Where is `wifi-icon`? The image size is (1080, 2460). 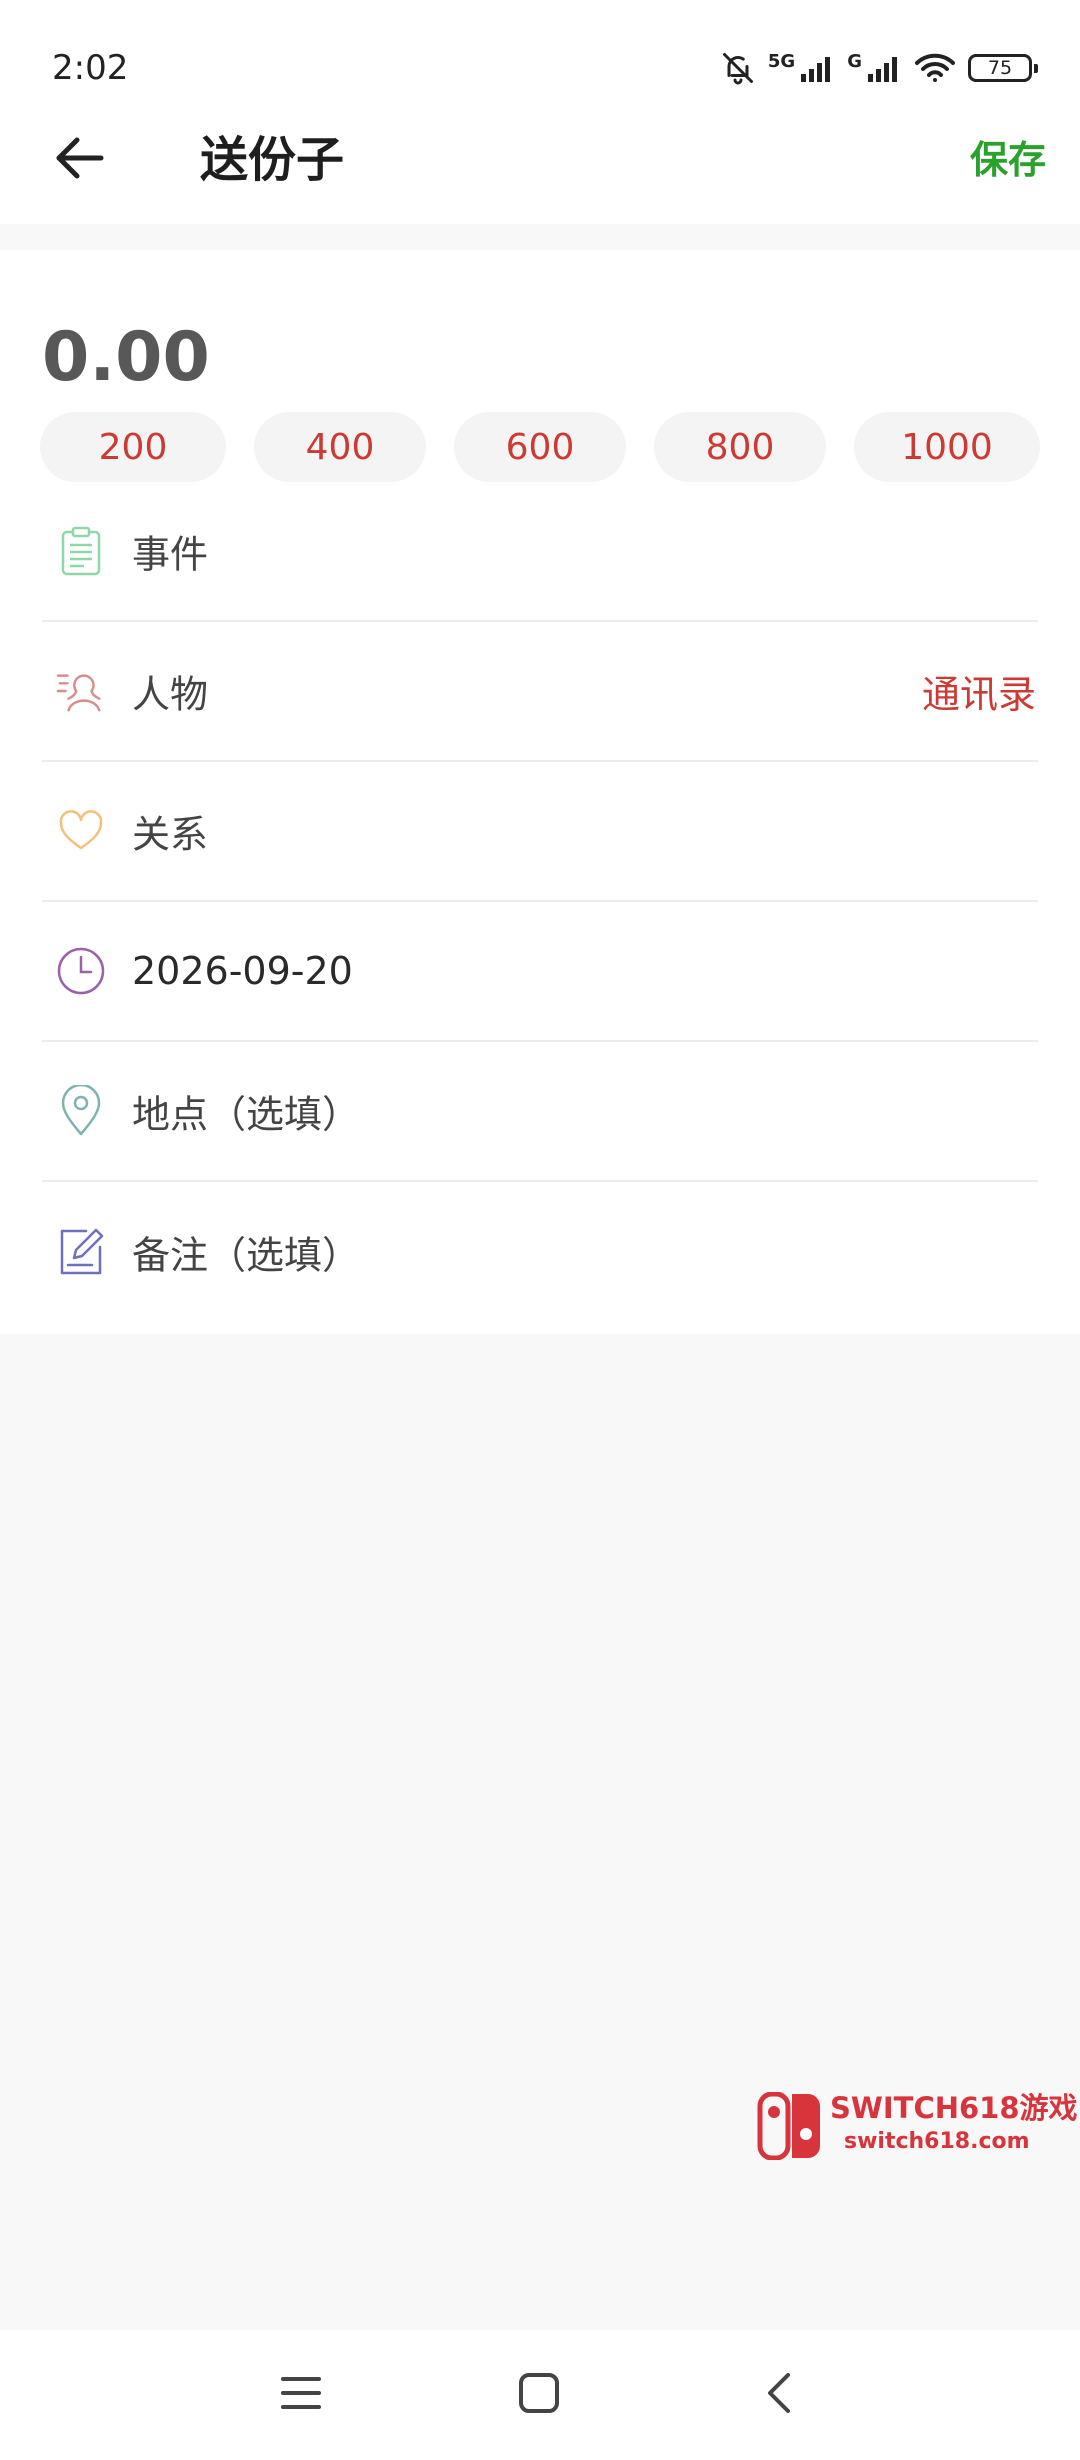
wifi-icon is located at coordinates (935, 68).